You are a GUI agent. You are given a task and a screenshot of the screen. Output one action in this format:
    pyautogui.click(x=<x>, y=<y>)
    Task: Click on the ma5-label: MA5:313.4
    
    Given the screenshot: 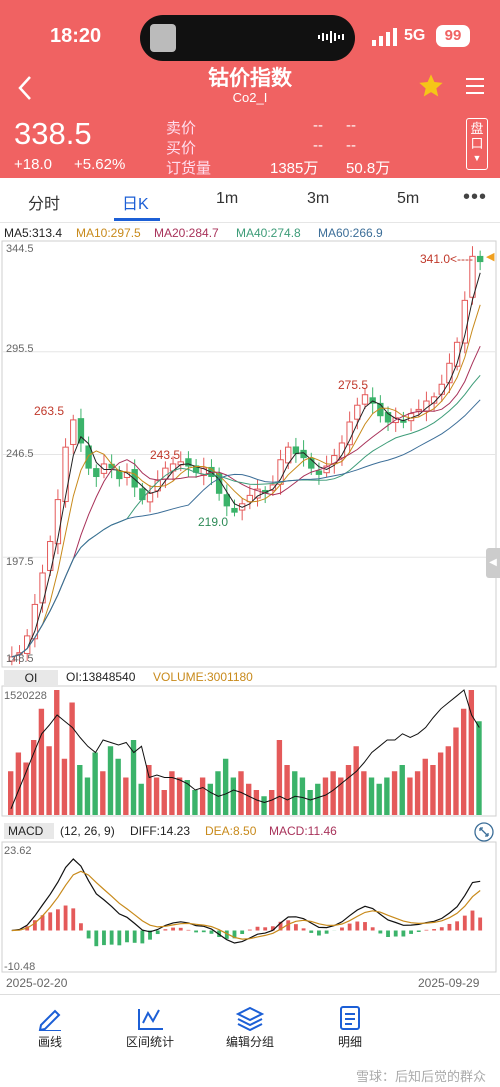 What is the action you would take?
    pyautogui.click(x=33, y=233)
    